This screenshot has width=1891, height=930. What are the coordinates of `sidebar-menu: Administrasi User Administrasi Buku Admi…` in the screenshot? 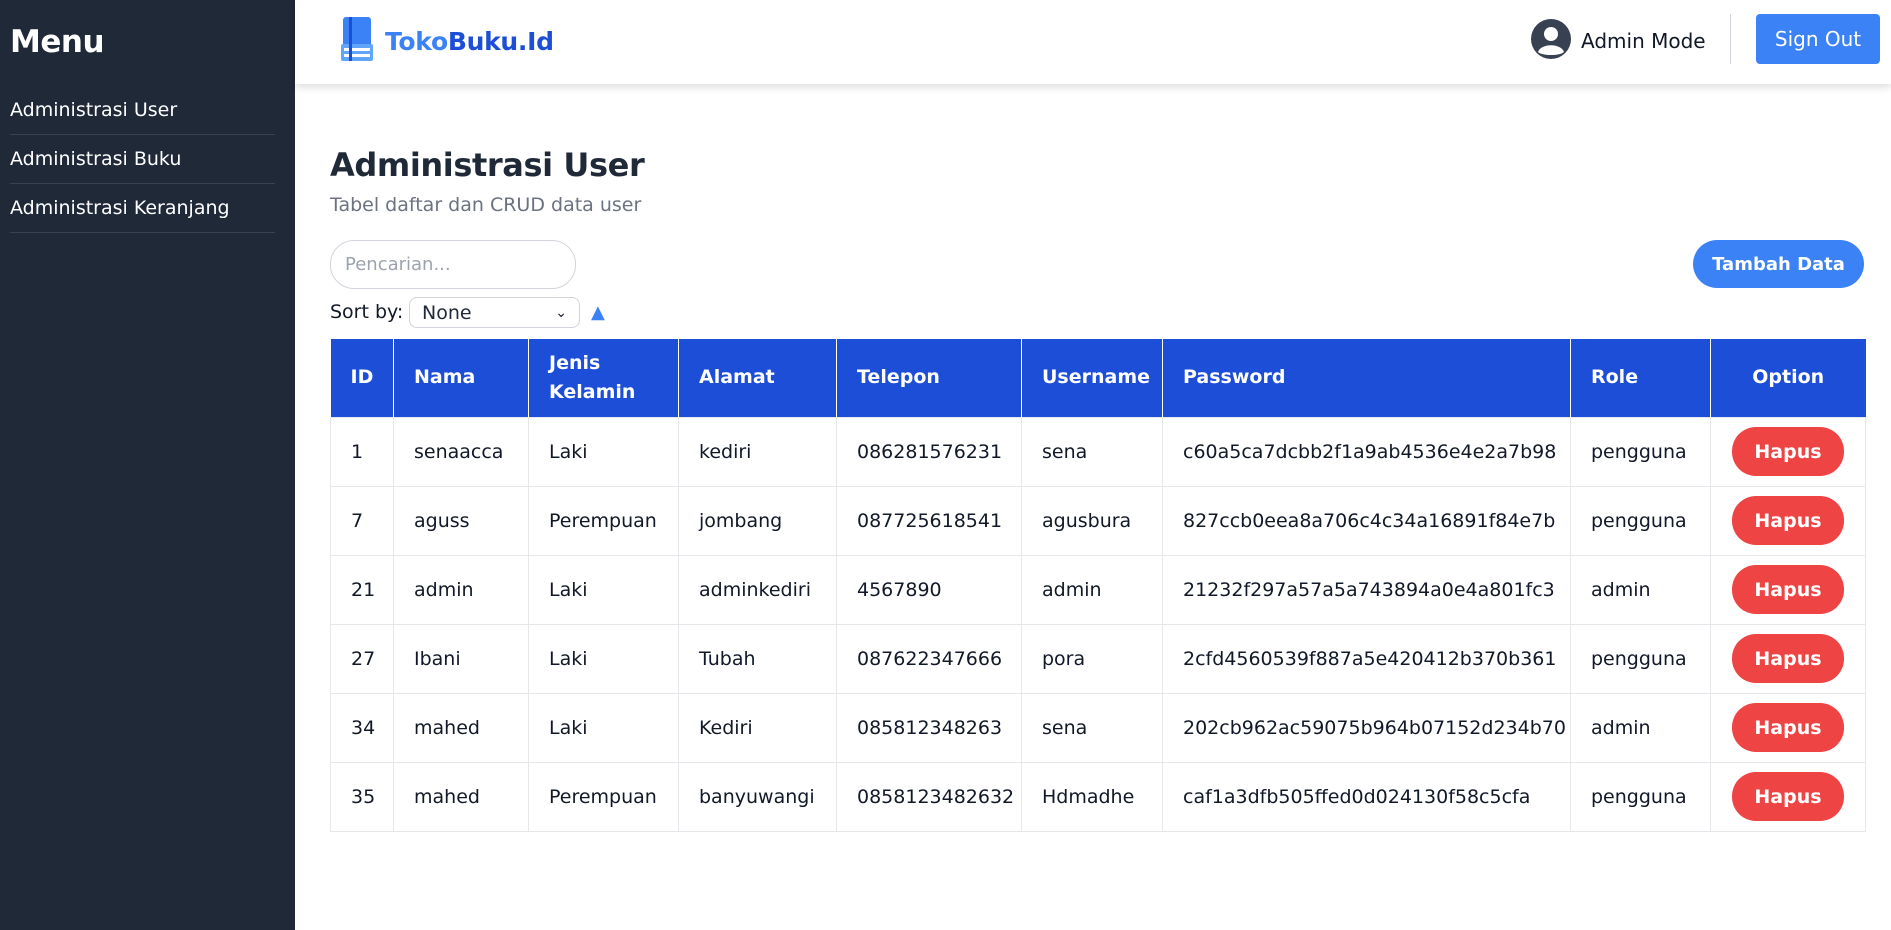 It's located at (142, 159).